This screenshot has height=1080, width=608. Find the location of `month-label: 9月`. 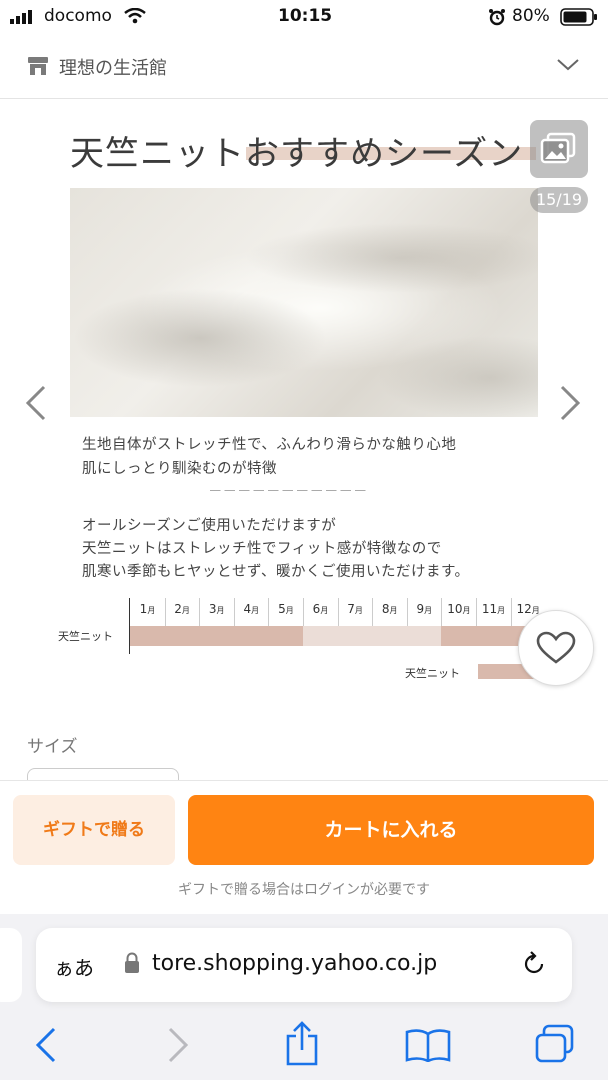

month-label: 9月 is located at coordinates (424, 609).